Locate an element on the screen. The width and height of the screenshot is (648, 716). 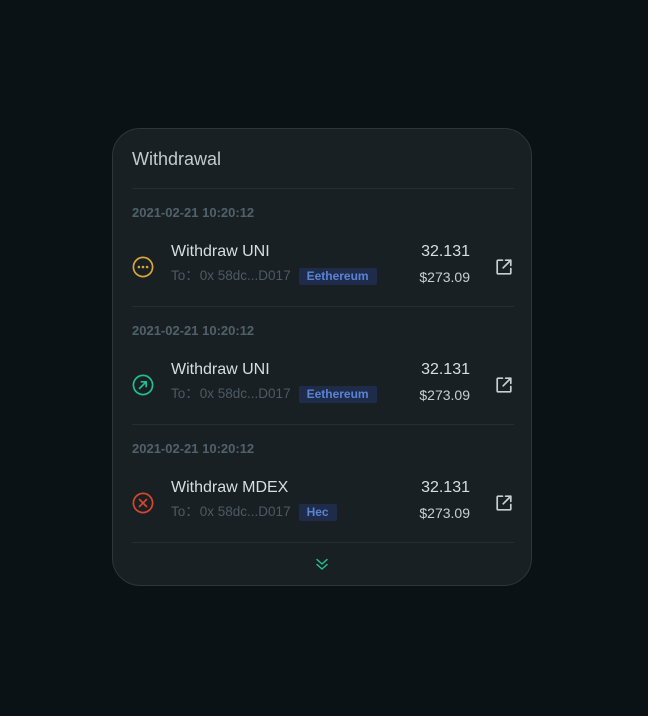
transaction-recipient: To： 0x 58dc...D017 Hec is located at coordinates (254, 512).